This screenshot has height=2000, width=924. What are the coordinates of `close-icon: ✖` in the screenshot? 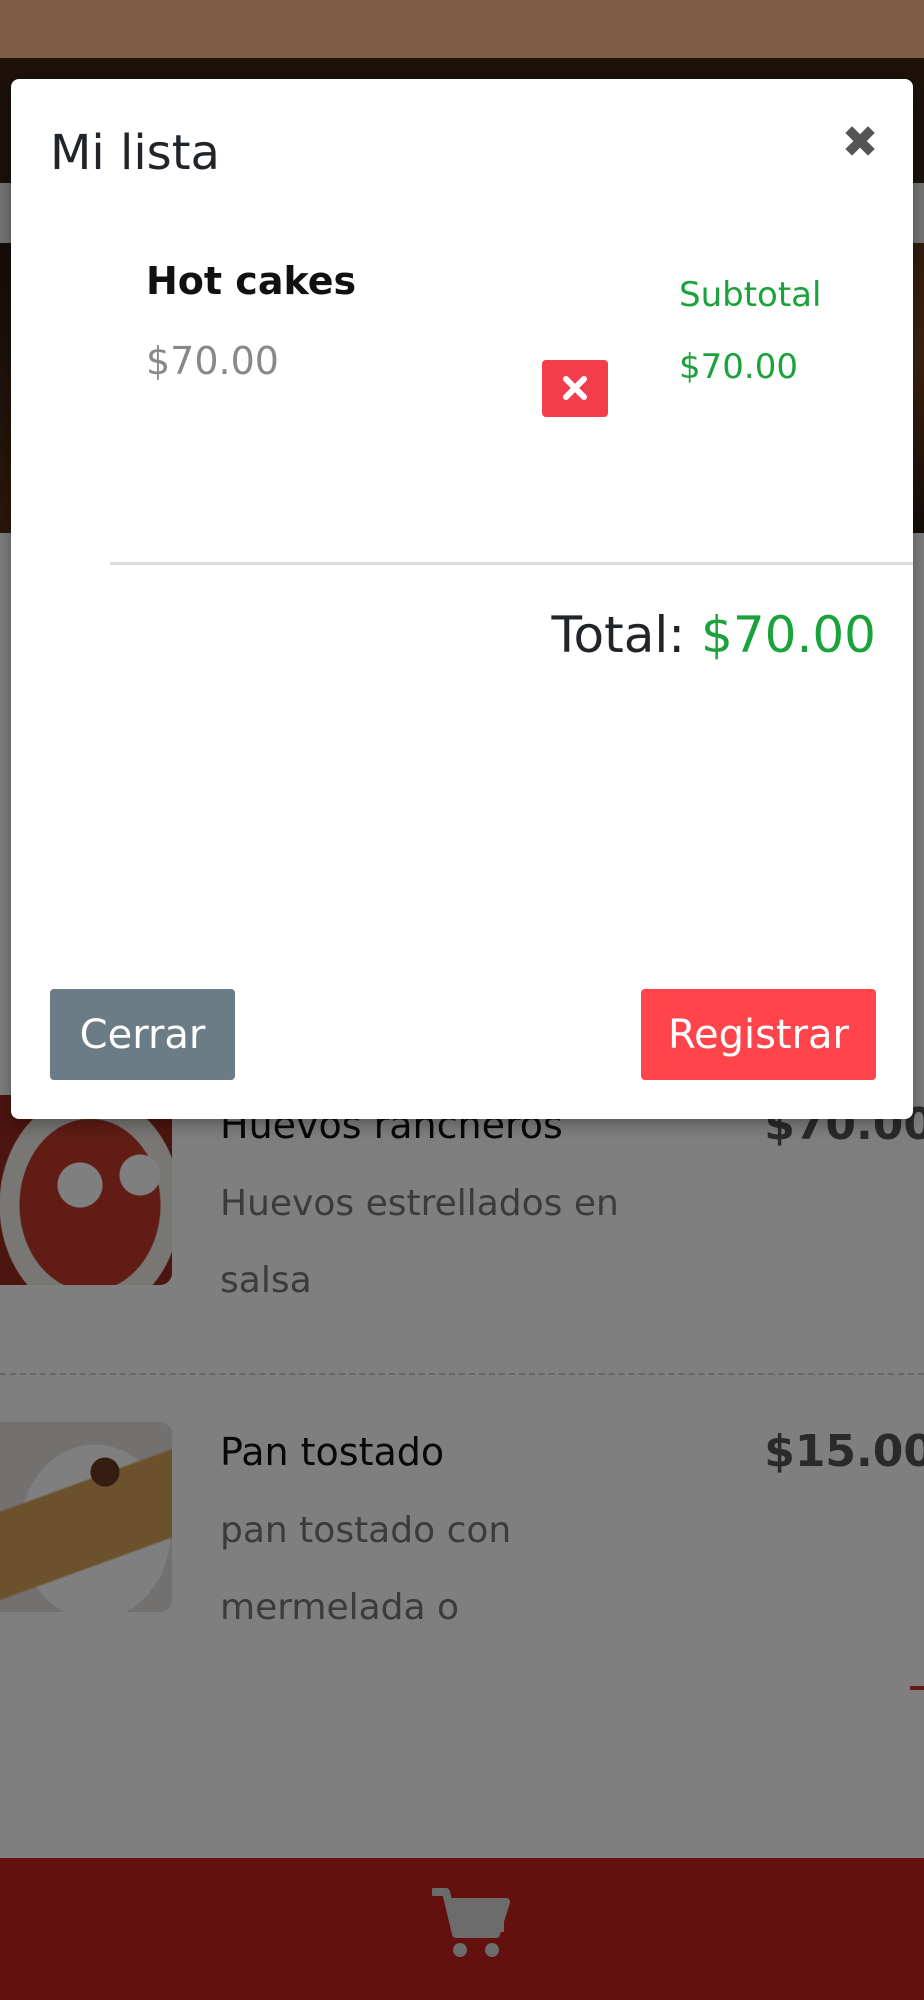 It's located at (860, 143).